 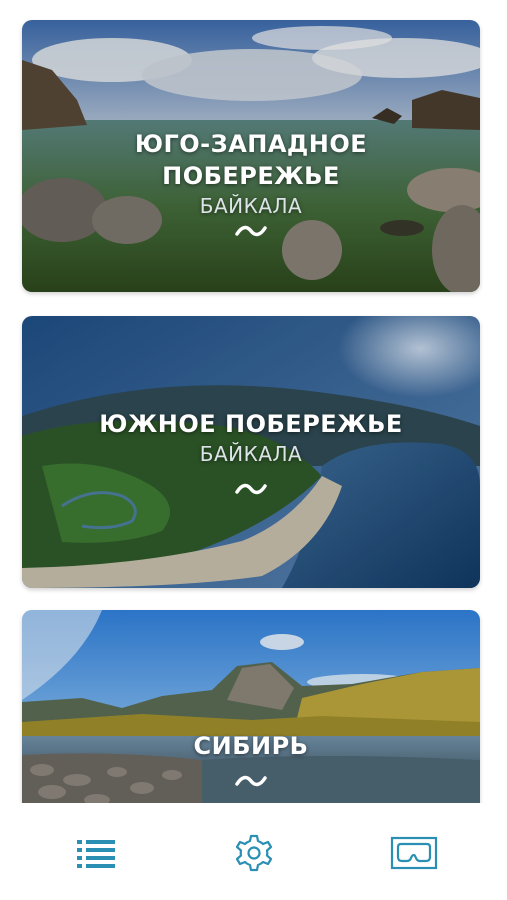 What do you see at coordinates (251, 746) in the screenshot?
I see `tour-title: СИБИРЬ` at bounding box center [251, 746].